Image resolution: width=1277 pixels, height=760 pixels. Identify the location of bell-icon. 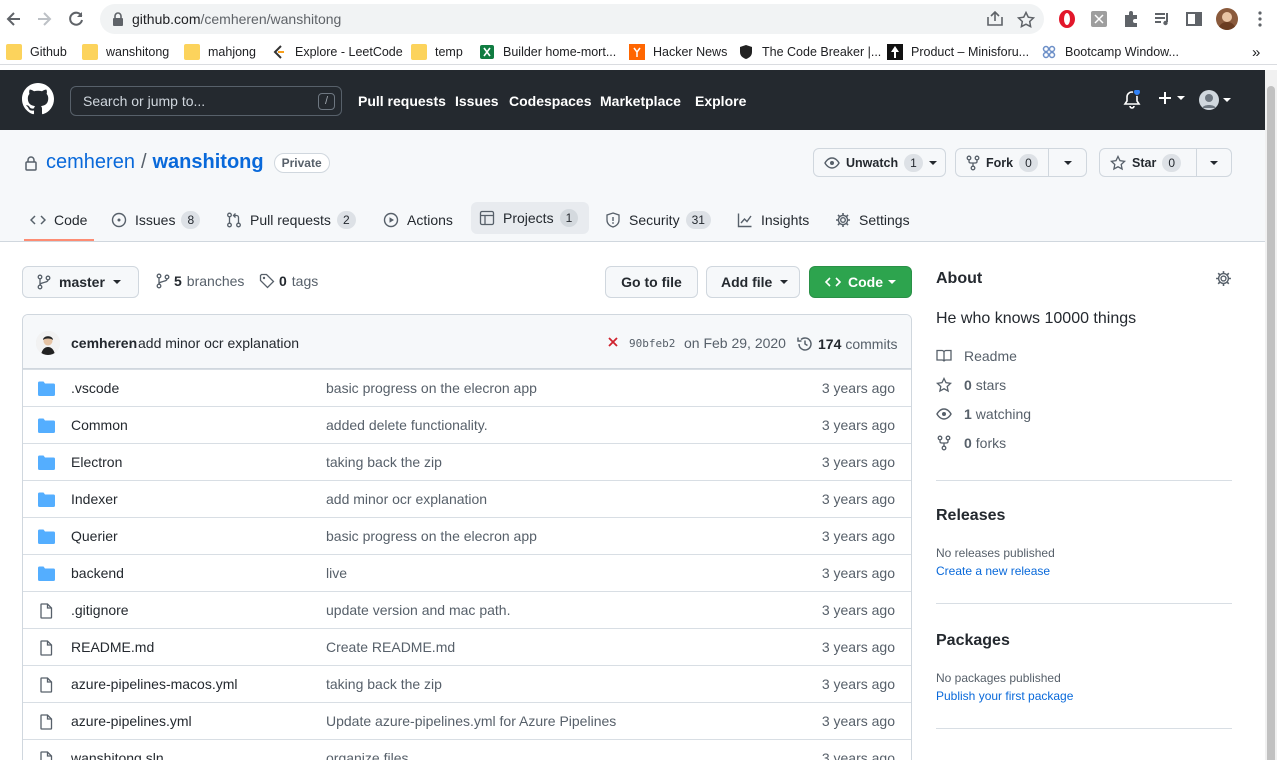
(1132, 99).